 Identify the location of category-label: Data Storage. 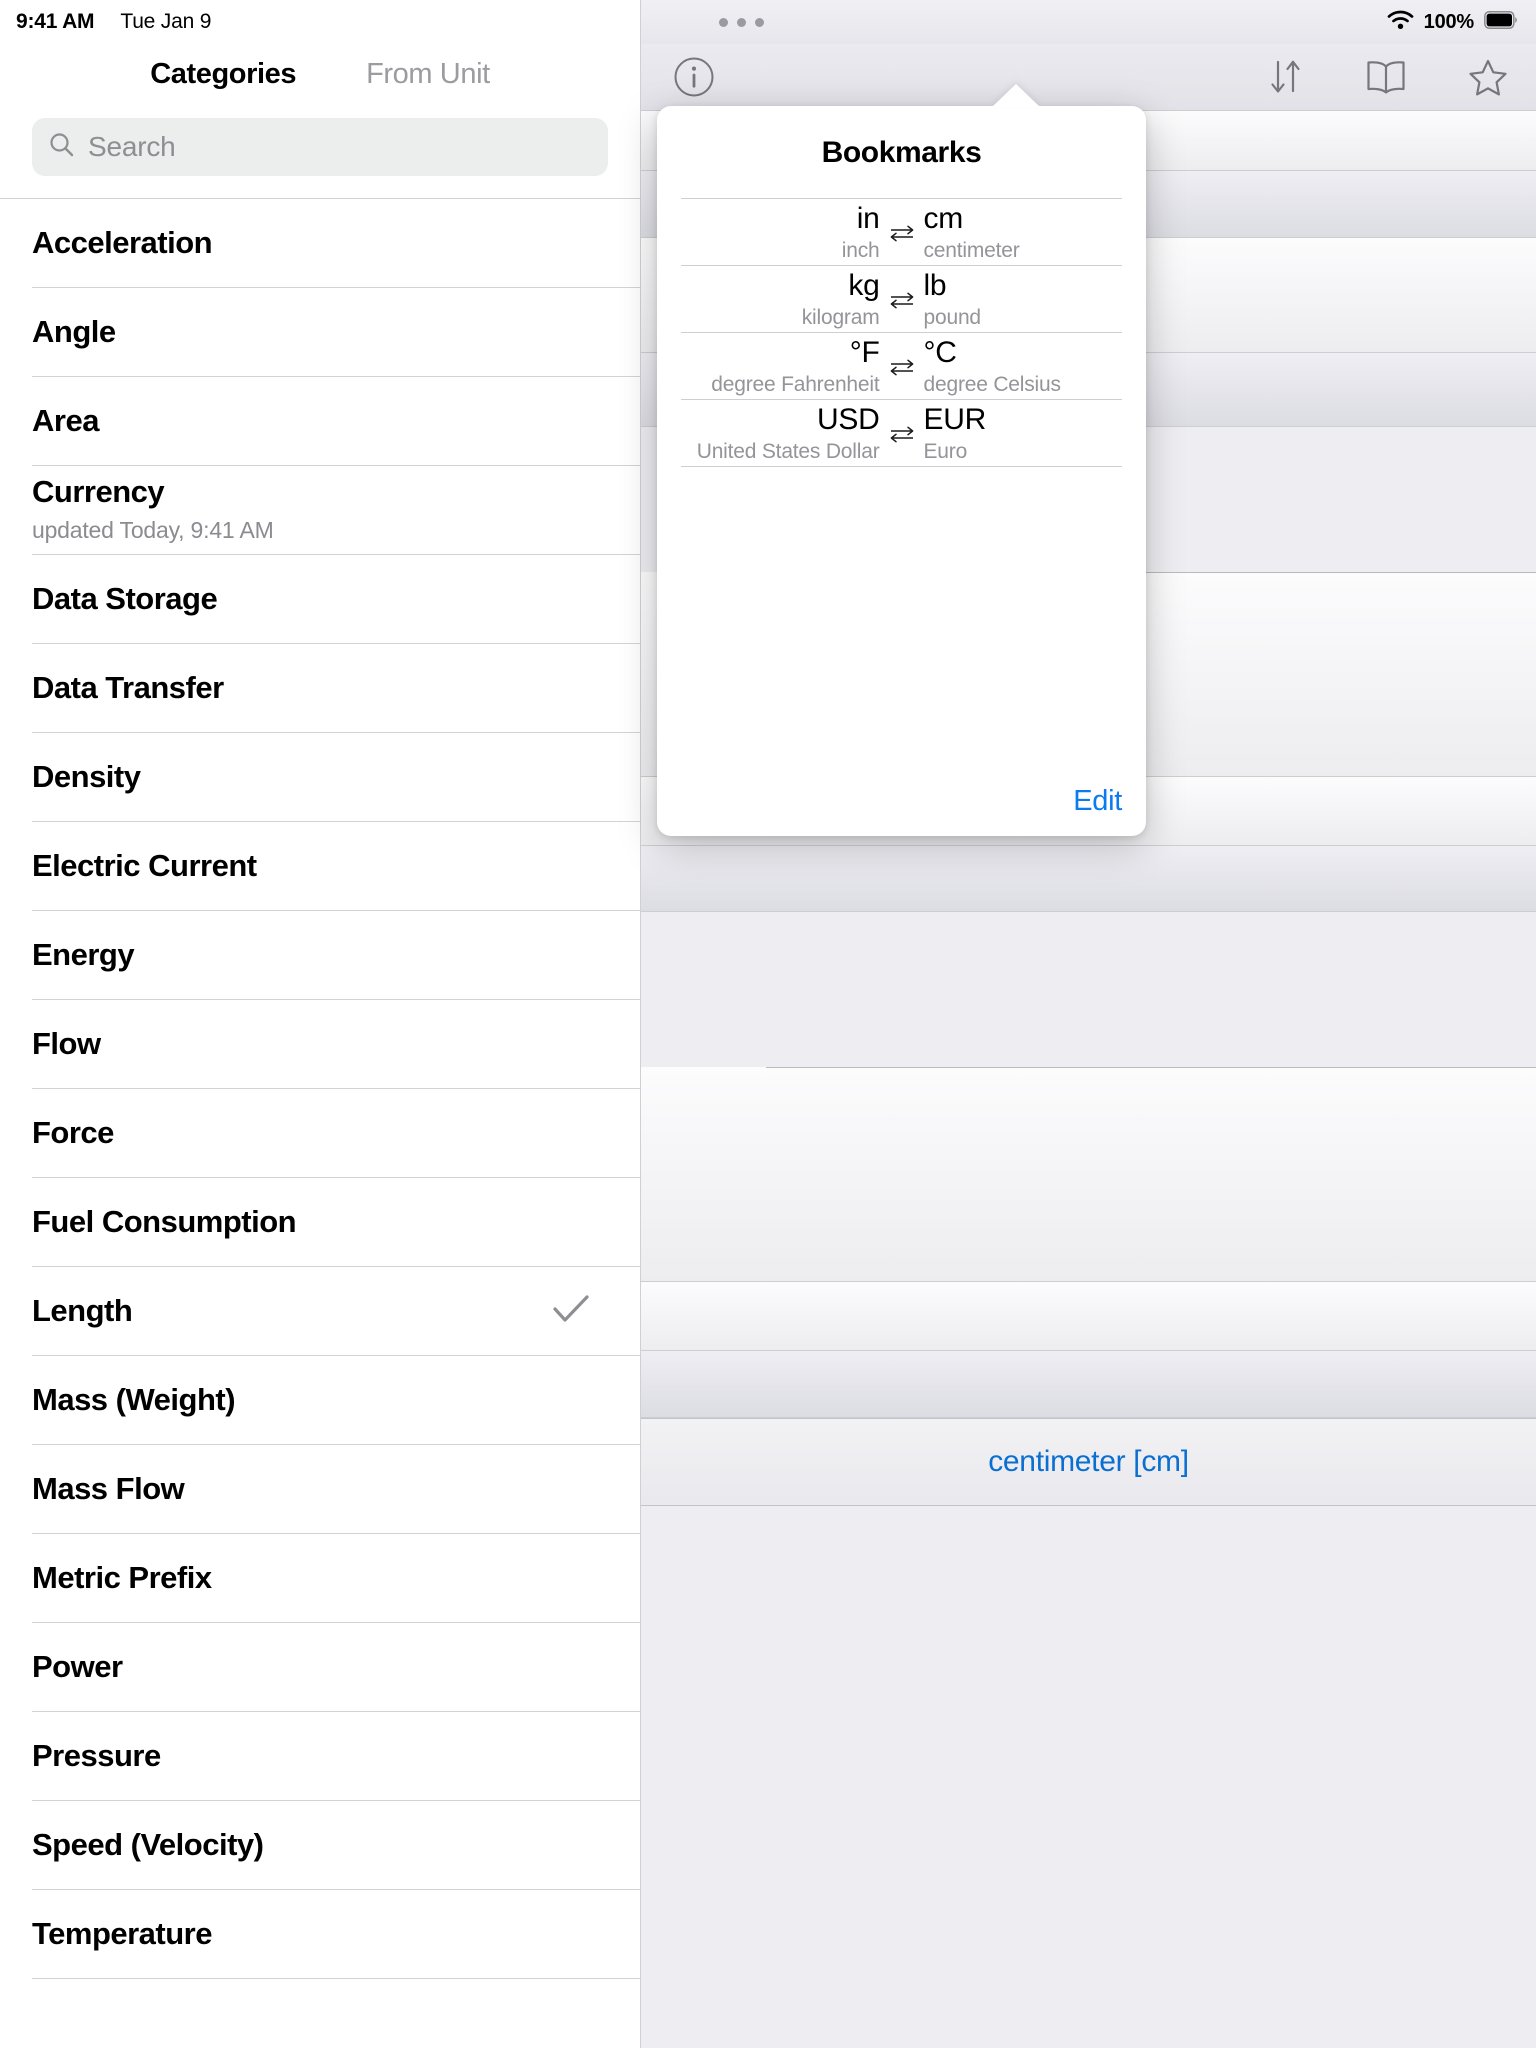
(125, 598).